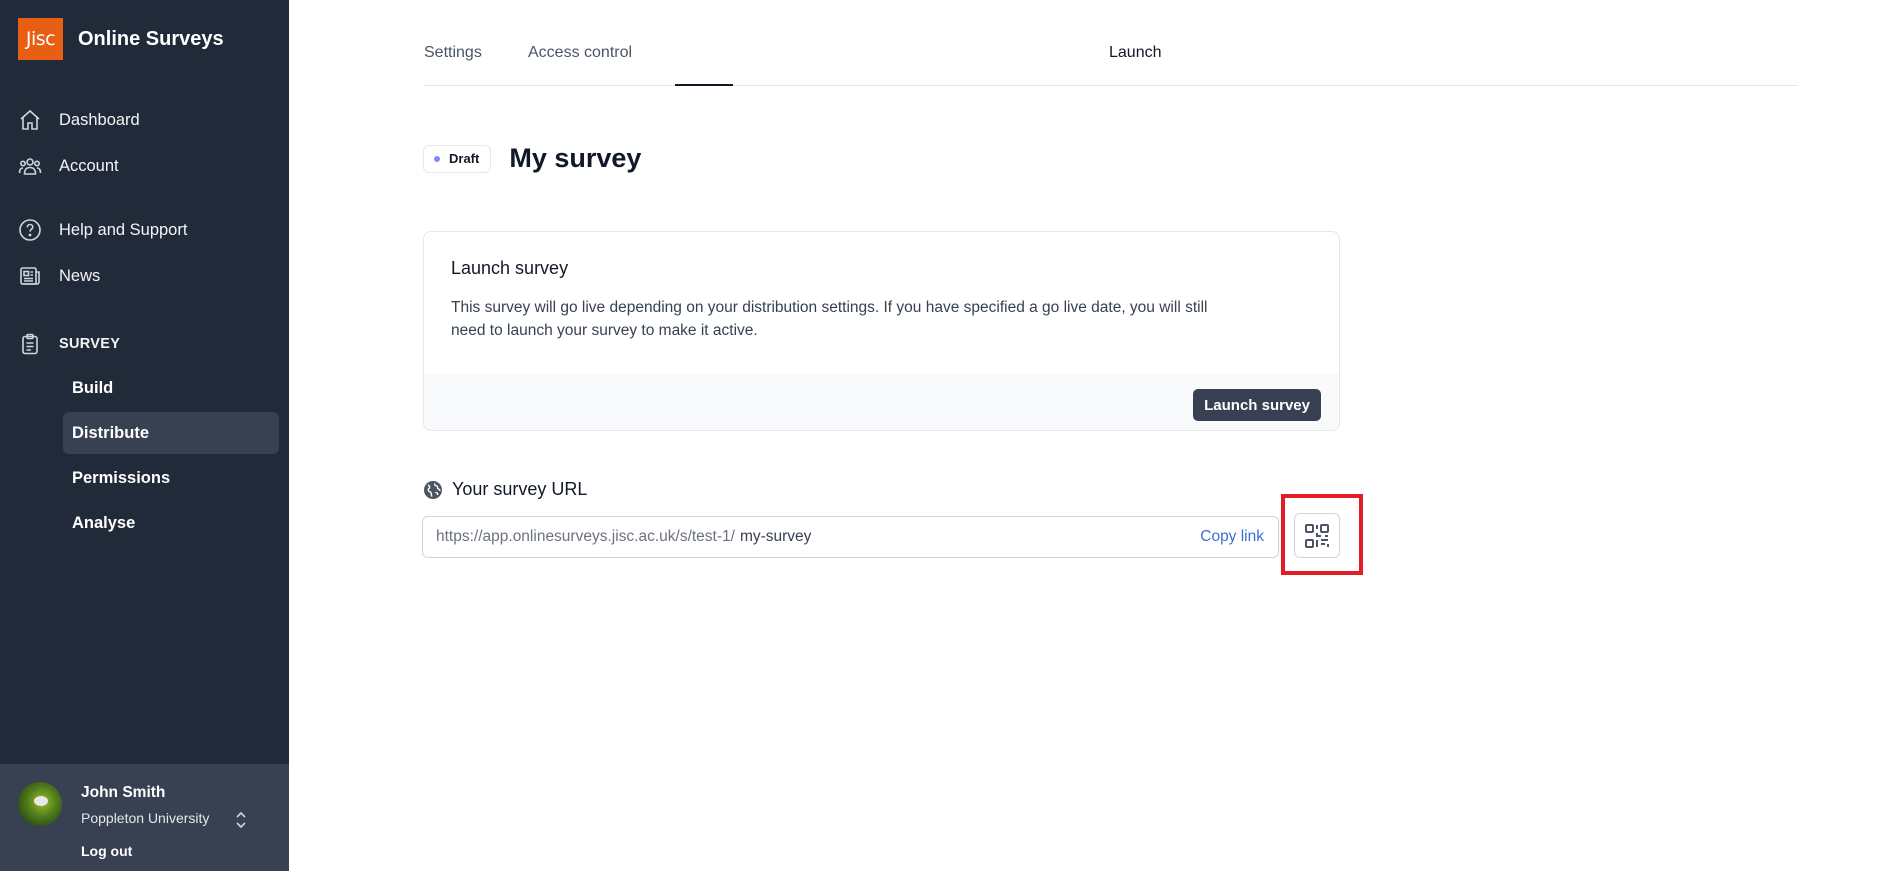  What do you see at coordinates (1322, 534) in the screenshot?
I see `highlight-box` at bounding box center [1322, 534].